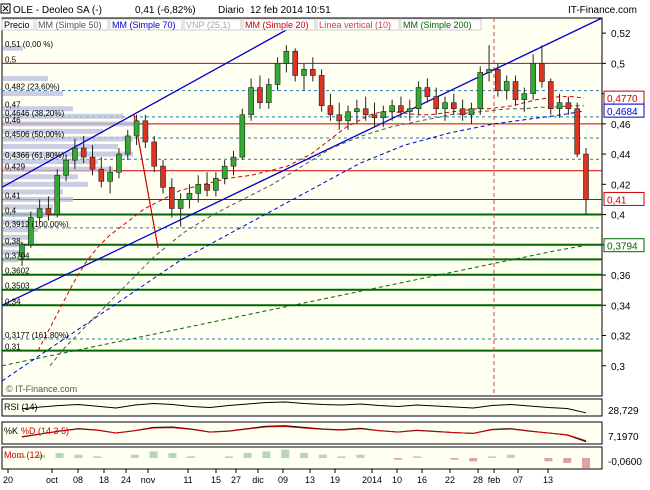  Describe the element at coordinates (13, 195) in the screenshot. I see `level-label: 0,41` at that location.